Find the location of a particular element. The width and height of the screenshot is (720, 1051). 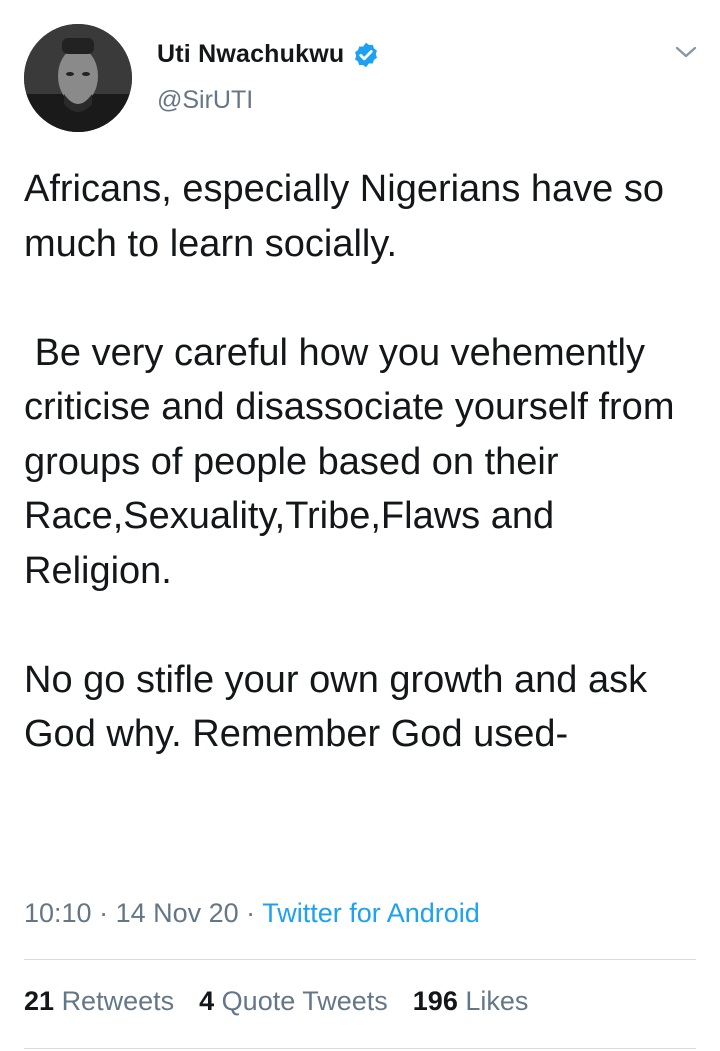

tweet-stats: 21 Retweets 4 Quote Tweets 196 Likes is located at coordinates (288, 1001).